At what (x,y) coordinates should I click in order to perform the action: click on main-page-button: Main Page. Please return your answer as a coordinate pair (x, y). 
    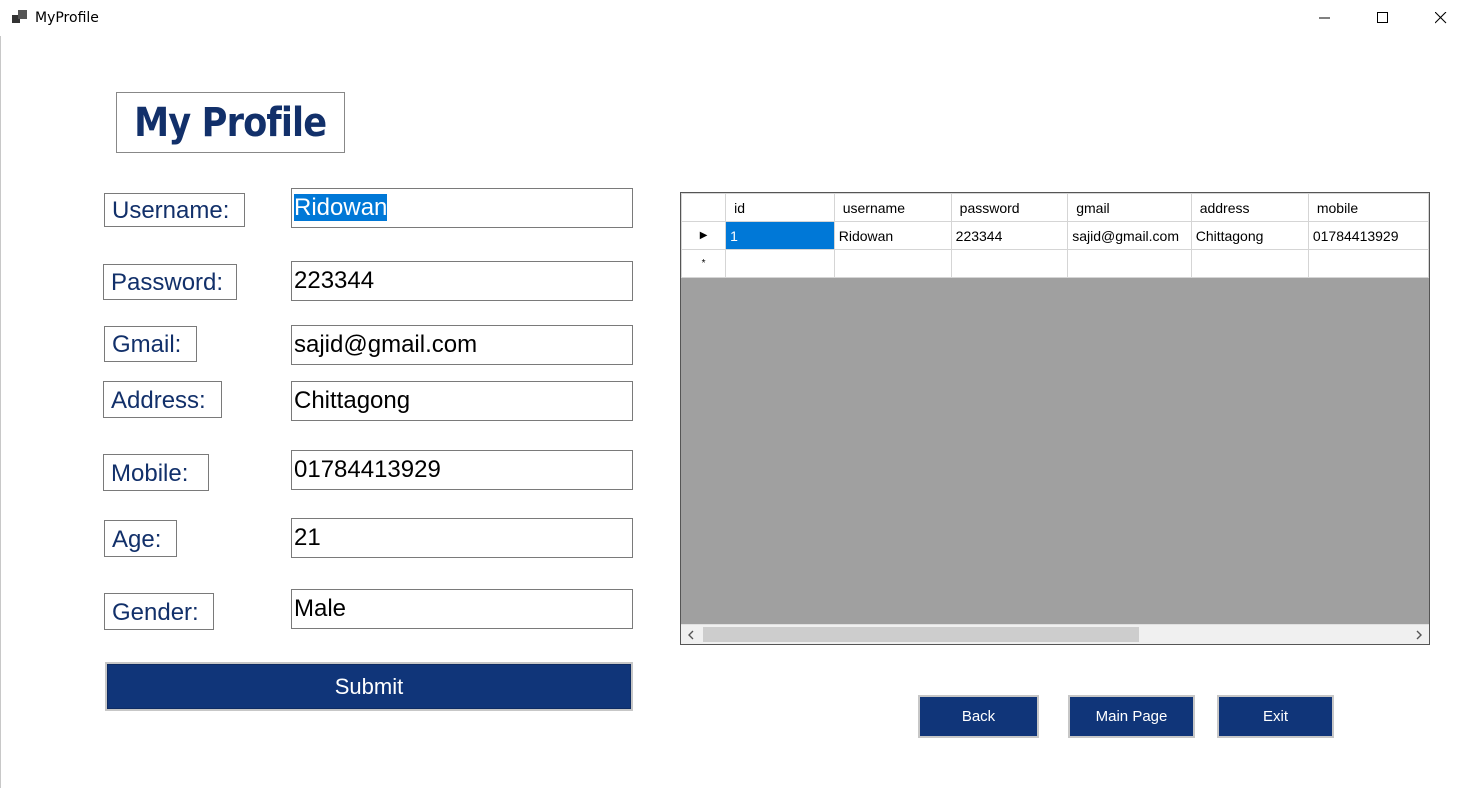
    Looking at the image, I should click on (1131, 716).